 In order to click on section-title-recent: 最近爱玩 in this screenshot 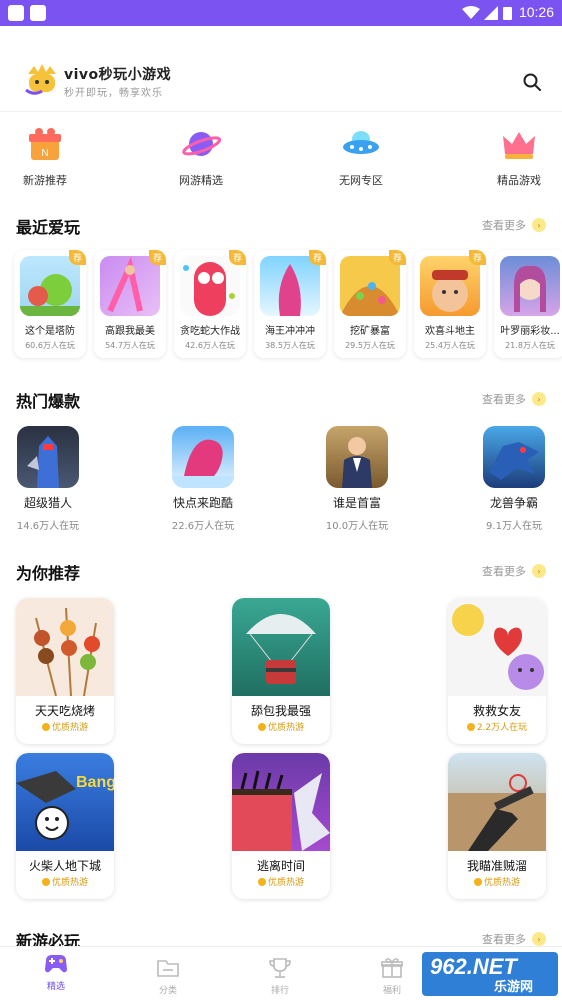, I will do `click(48, 227)`.